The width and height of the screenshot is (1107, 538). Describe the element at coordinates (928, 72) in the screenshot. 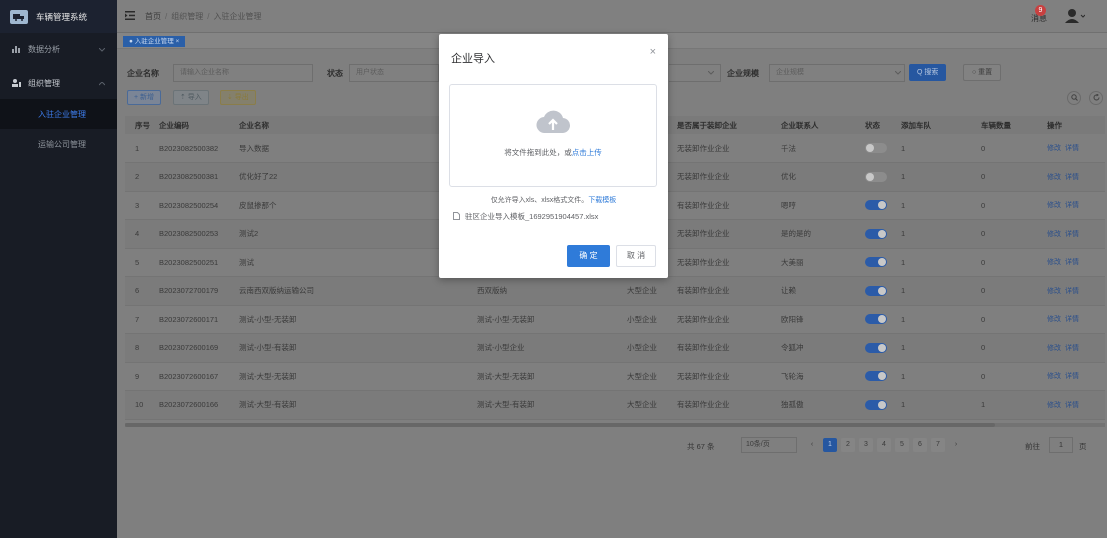

I see `search-button: Q 搜索` at that location.